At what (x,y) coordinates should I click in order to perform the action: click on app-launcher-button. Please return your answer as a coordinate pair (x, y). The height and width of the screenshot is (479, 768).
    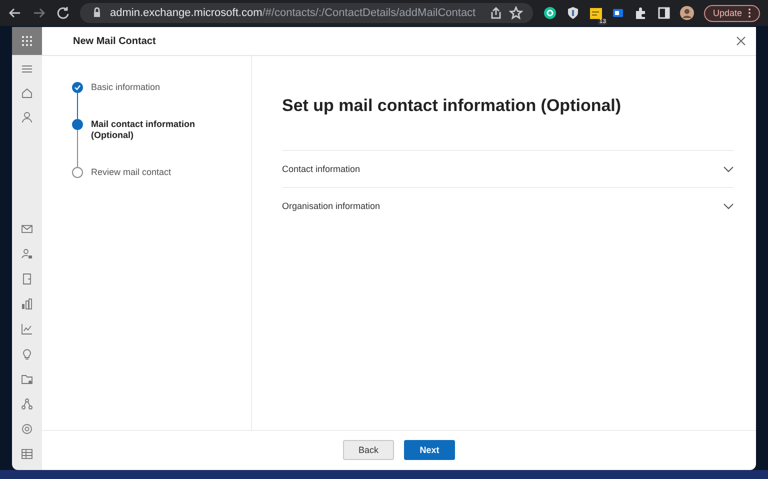
    Looking at the image, I should click on (27, 41).